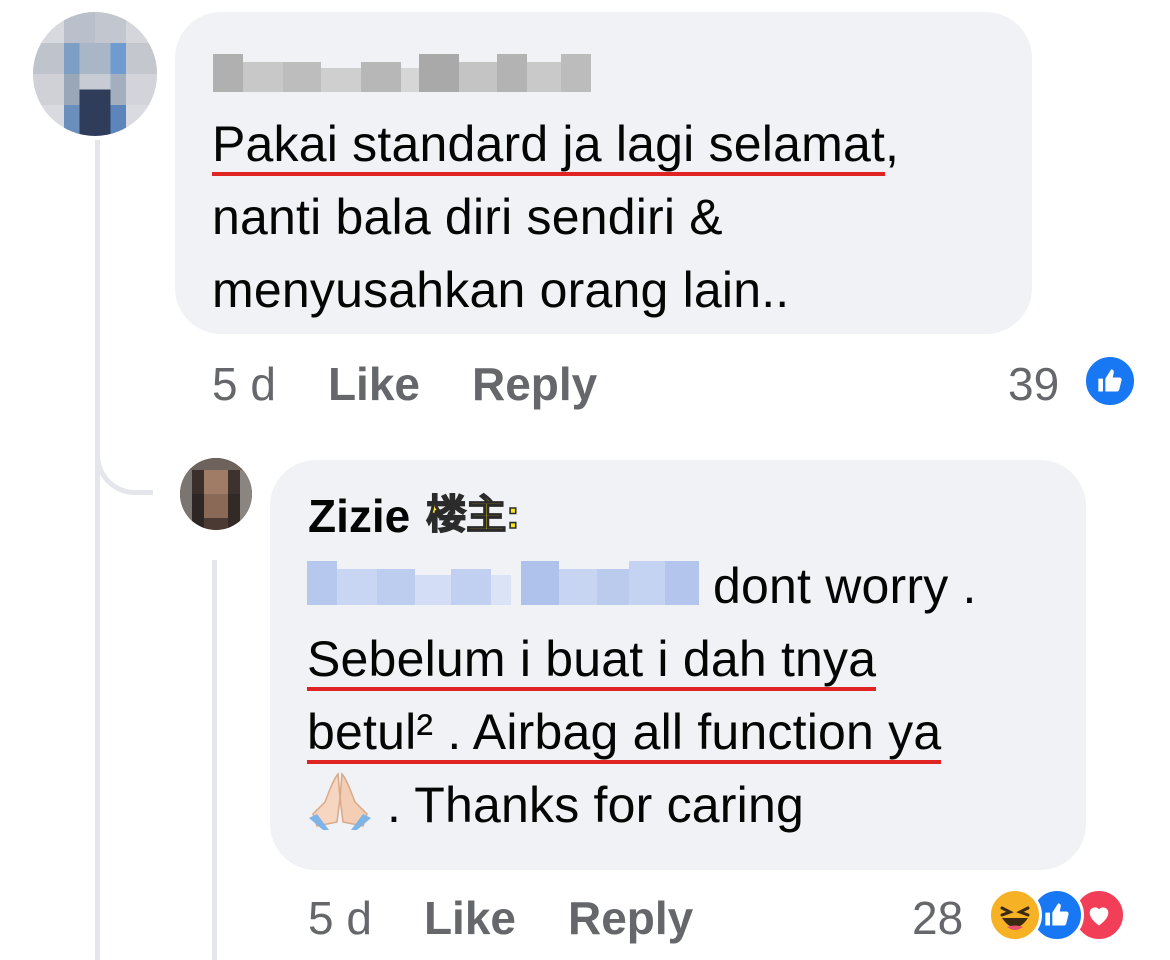 This screenshot has width=1170, height=960. Describe the element at coordinates (359, 516) in the screenshot. I see `author-name: Zizie` at that location.